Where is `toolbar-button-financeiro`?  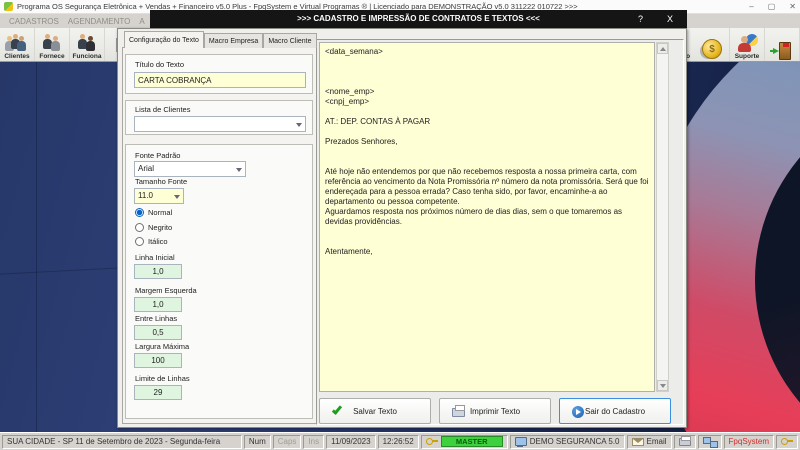
toolbar-button-financeiro is located at coordinates (712, 44).